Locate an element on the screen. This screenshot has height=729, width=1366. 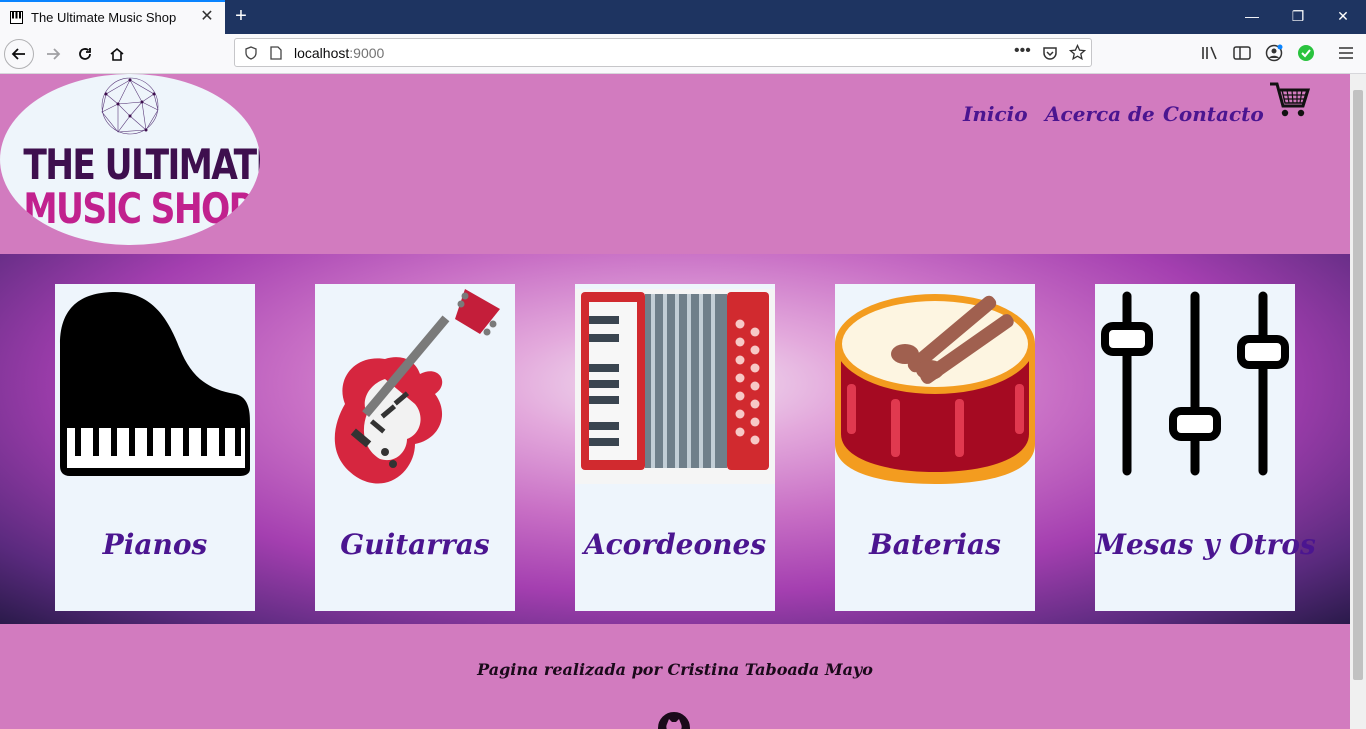
page-actions-icon: ••• is located at coordinates (1022, 51).